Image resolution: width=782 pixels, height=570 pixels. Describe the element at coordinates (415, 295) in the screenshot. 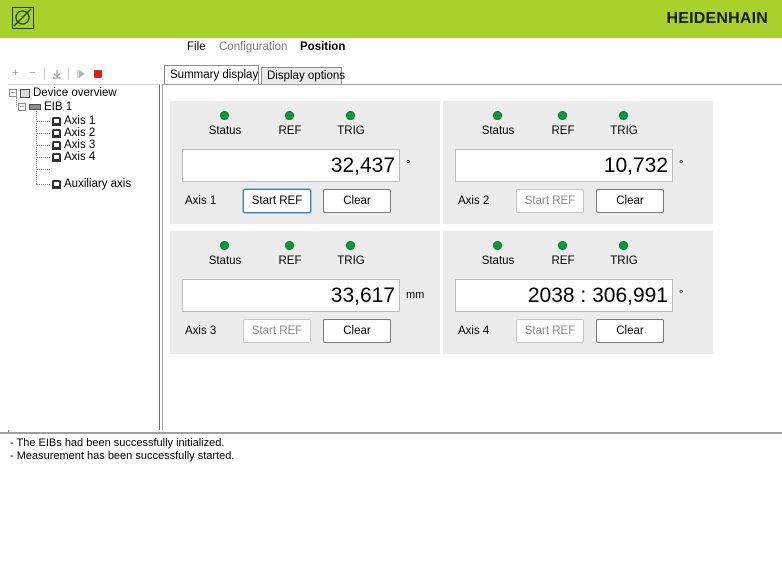

I see `unit-label: mm` at that location.